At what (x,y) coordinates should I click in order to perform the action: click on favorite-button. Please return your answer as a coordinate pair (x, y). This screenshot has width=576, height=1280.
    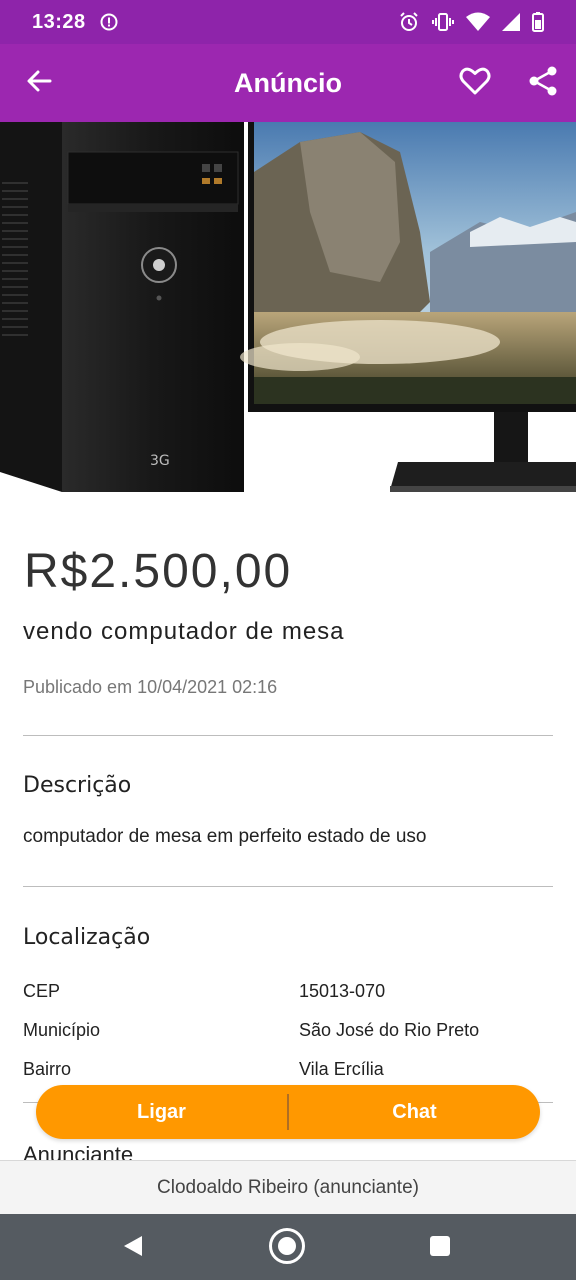
    Looking at the image, I should click on (475, 83).